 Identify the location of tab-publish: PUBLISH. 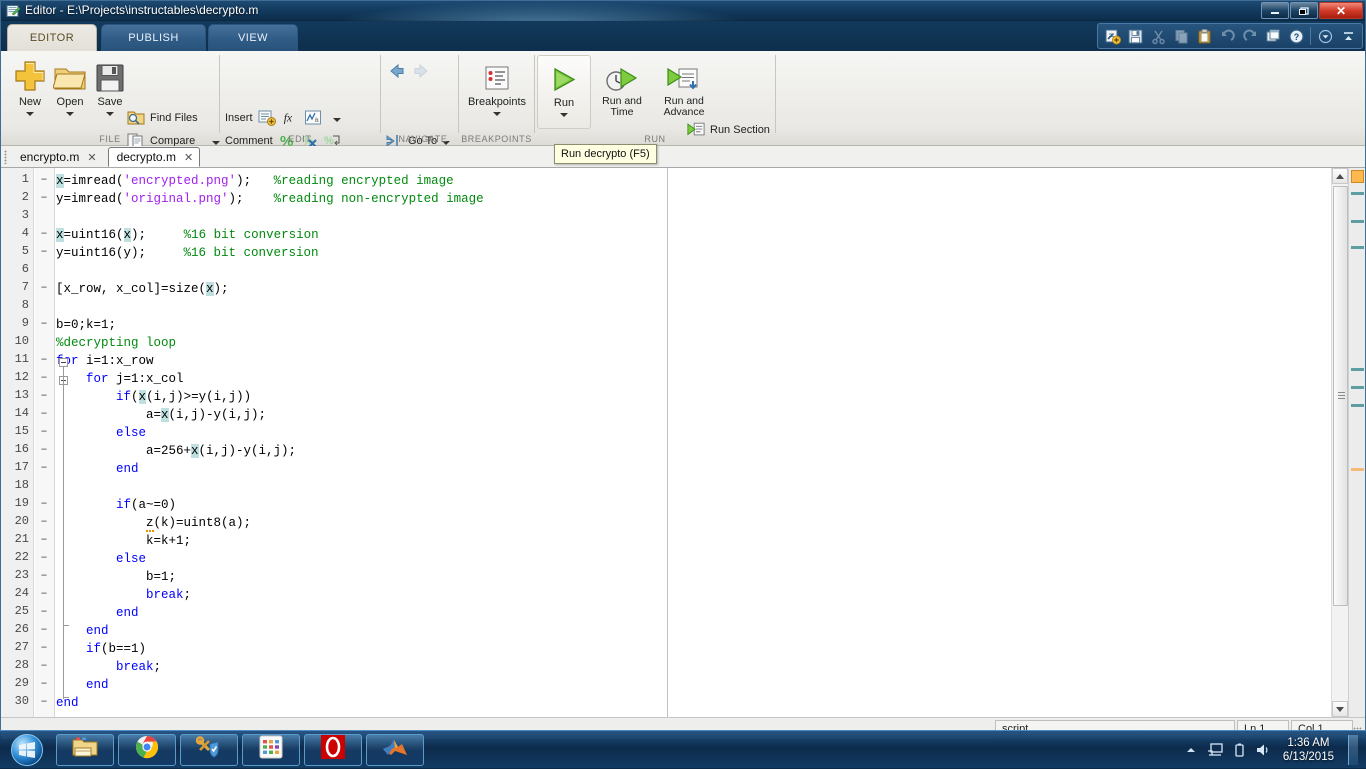
(153, 37).